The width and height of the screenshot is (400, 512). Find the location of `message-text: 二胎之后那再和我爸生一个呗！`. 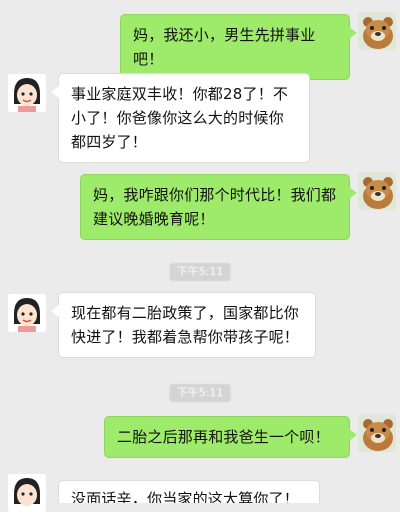

message-text: 二胎之后那再和我爸生一个呗！ is located at coordinates (223, 437).